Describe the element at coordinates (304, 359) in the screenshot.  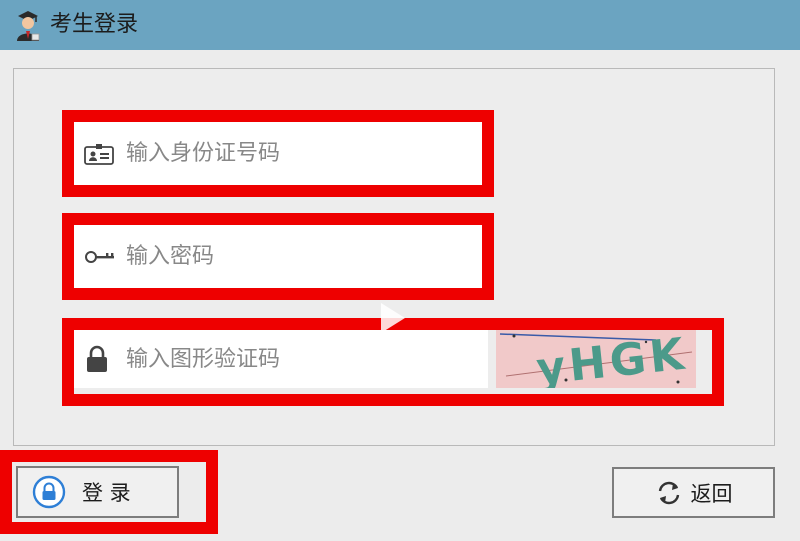
I see `captcha-input` at that location.